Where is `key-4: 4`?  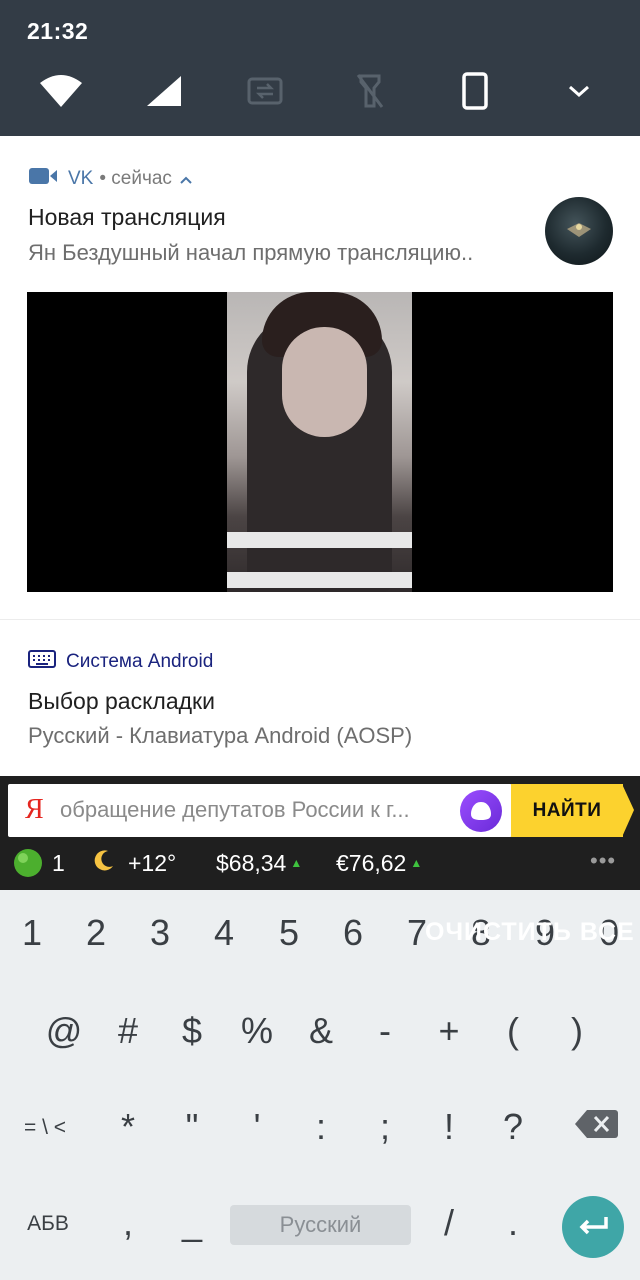 key-4: 4 is located at coordinates (224, 933).